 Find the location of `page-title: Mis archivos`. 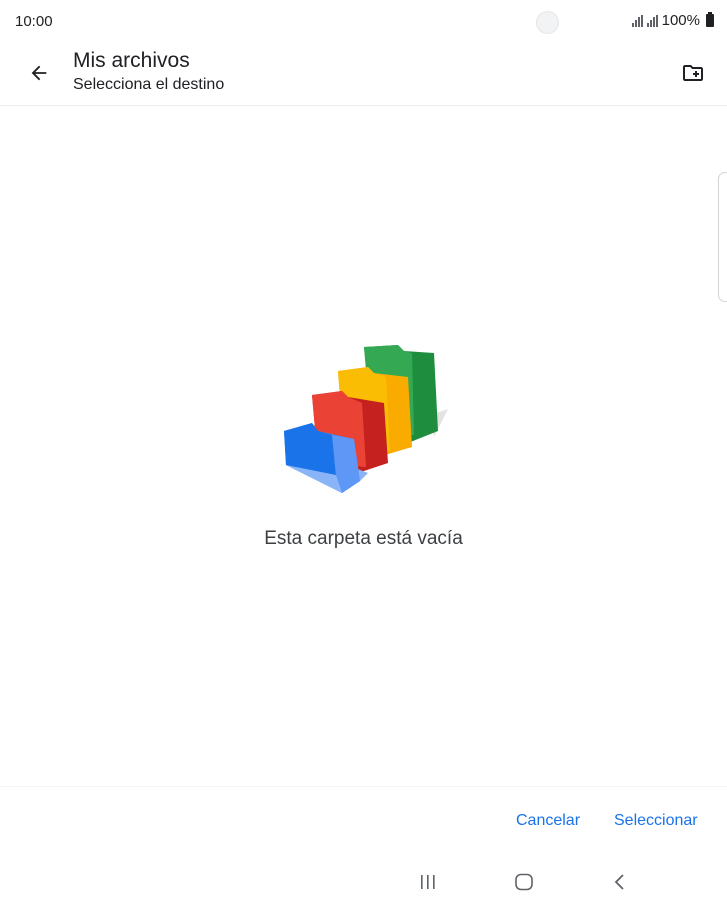

page-title: Mis archivos is located at coordinates (131, 60).